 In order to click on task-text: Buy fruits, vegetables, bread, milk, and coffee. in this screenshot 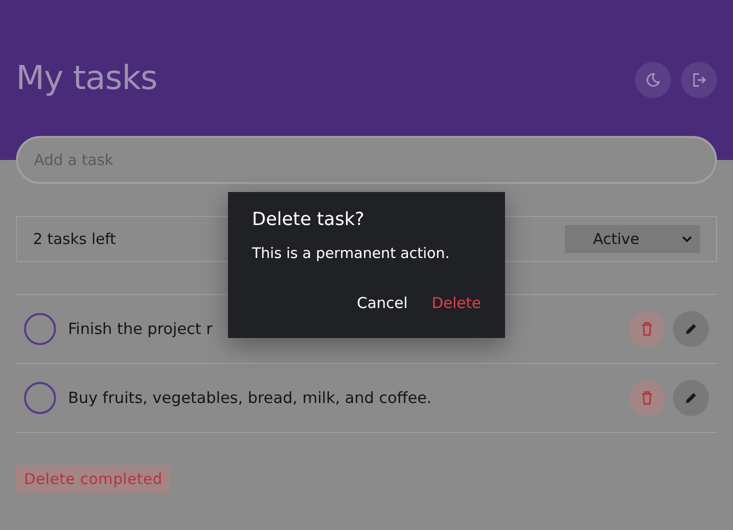, I will do `click(250, 398)`.